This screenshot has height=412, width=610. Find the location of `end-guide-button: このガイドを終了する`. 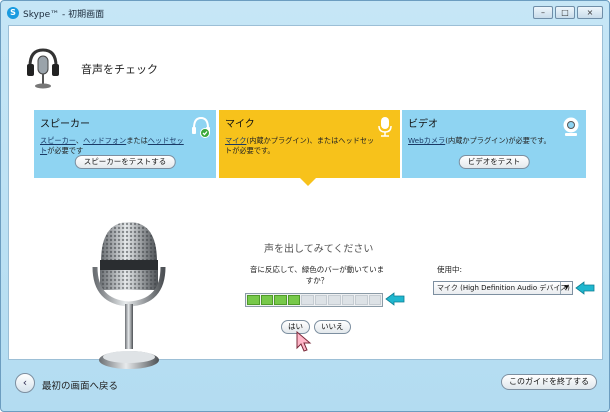

end-guide-button: このガイドを終了する is located at coordinates (549, 382).